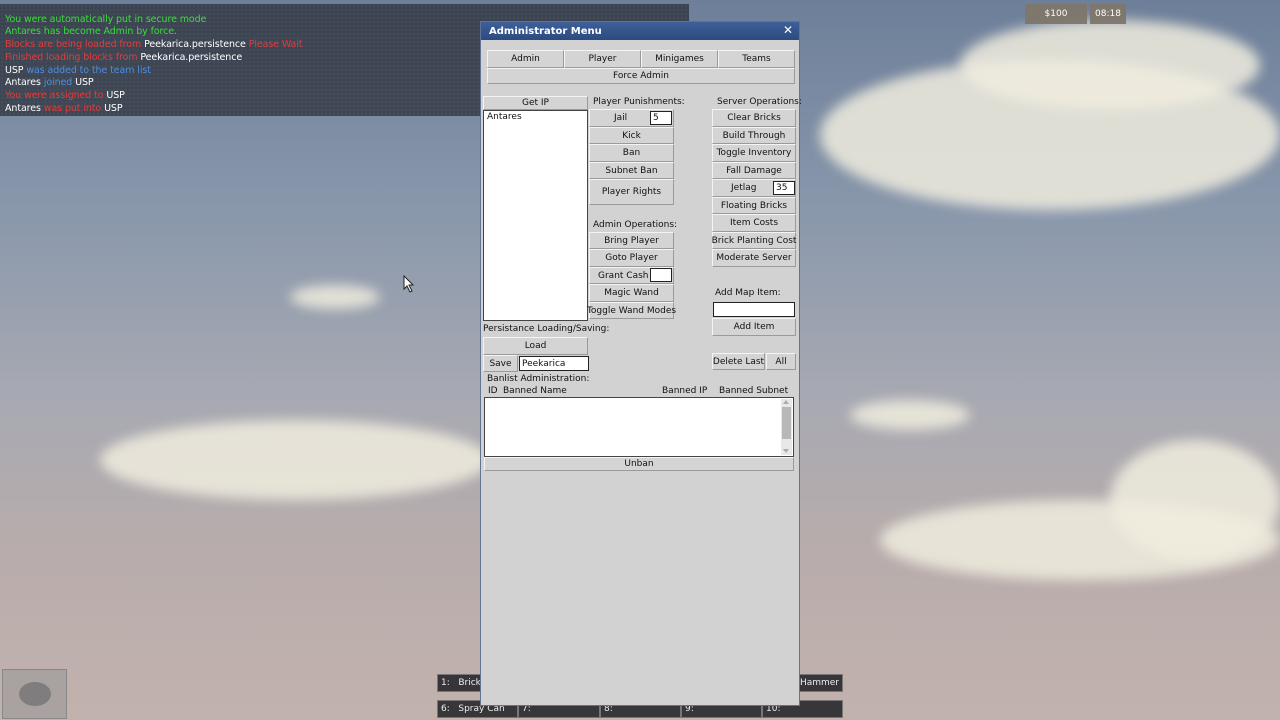  I want to click on magic-wand-button: Magic Wand, so click(631, 293).